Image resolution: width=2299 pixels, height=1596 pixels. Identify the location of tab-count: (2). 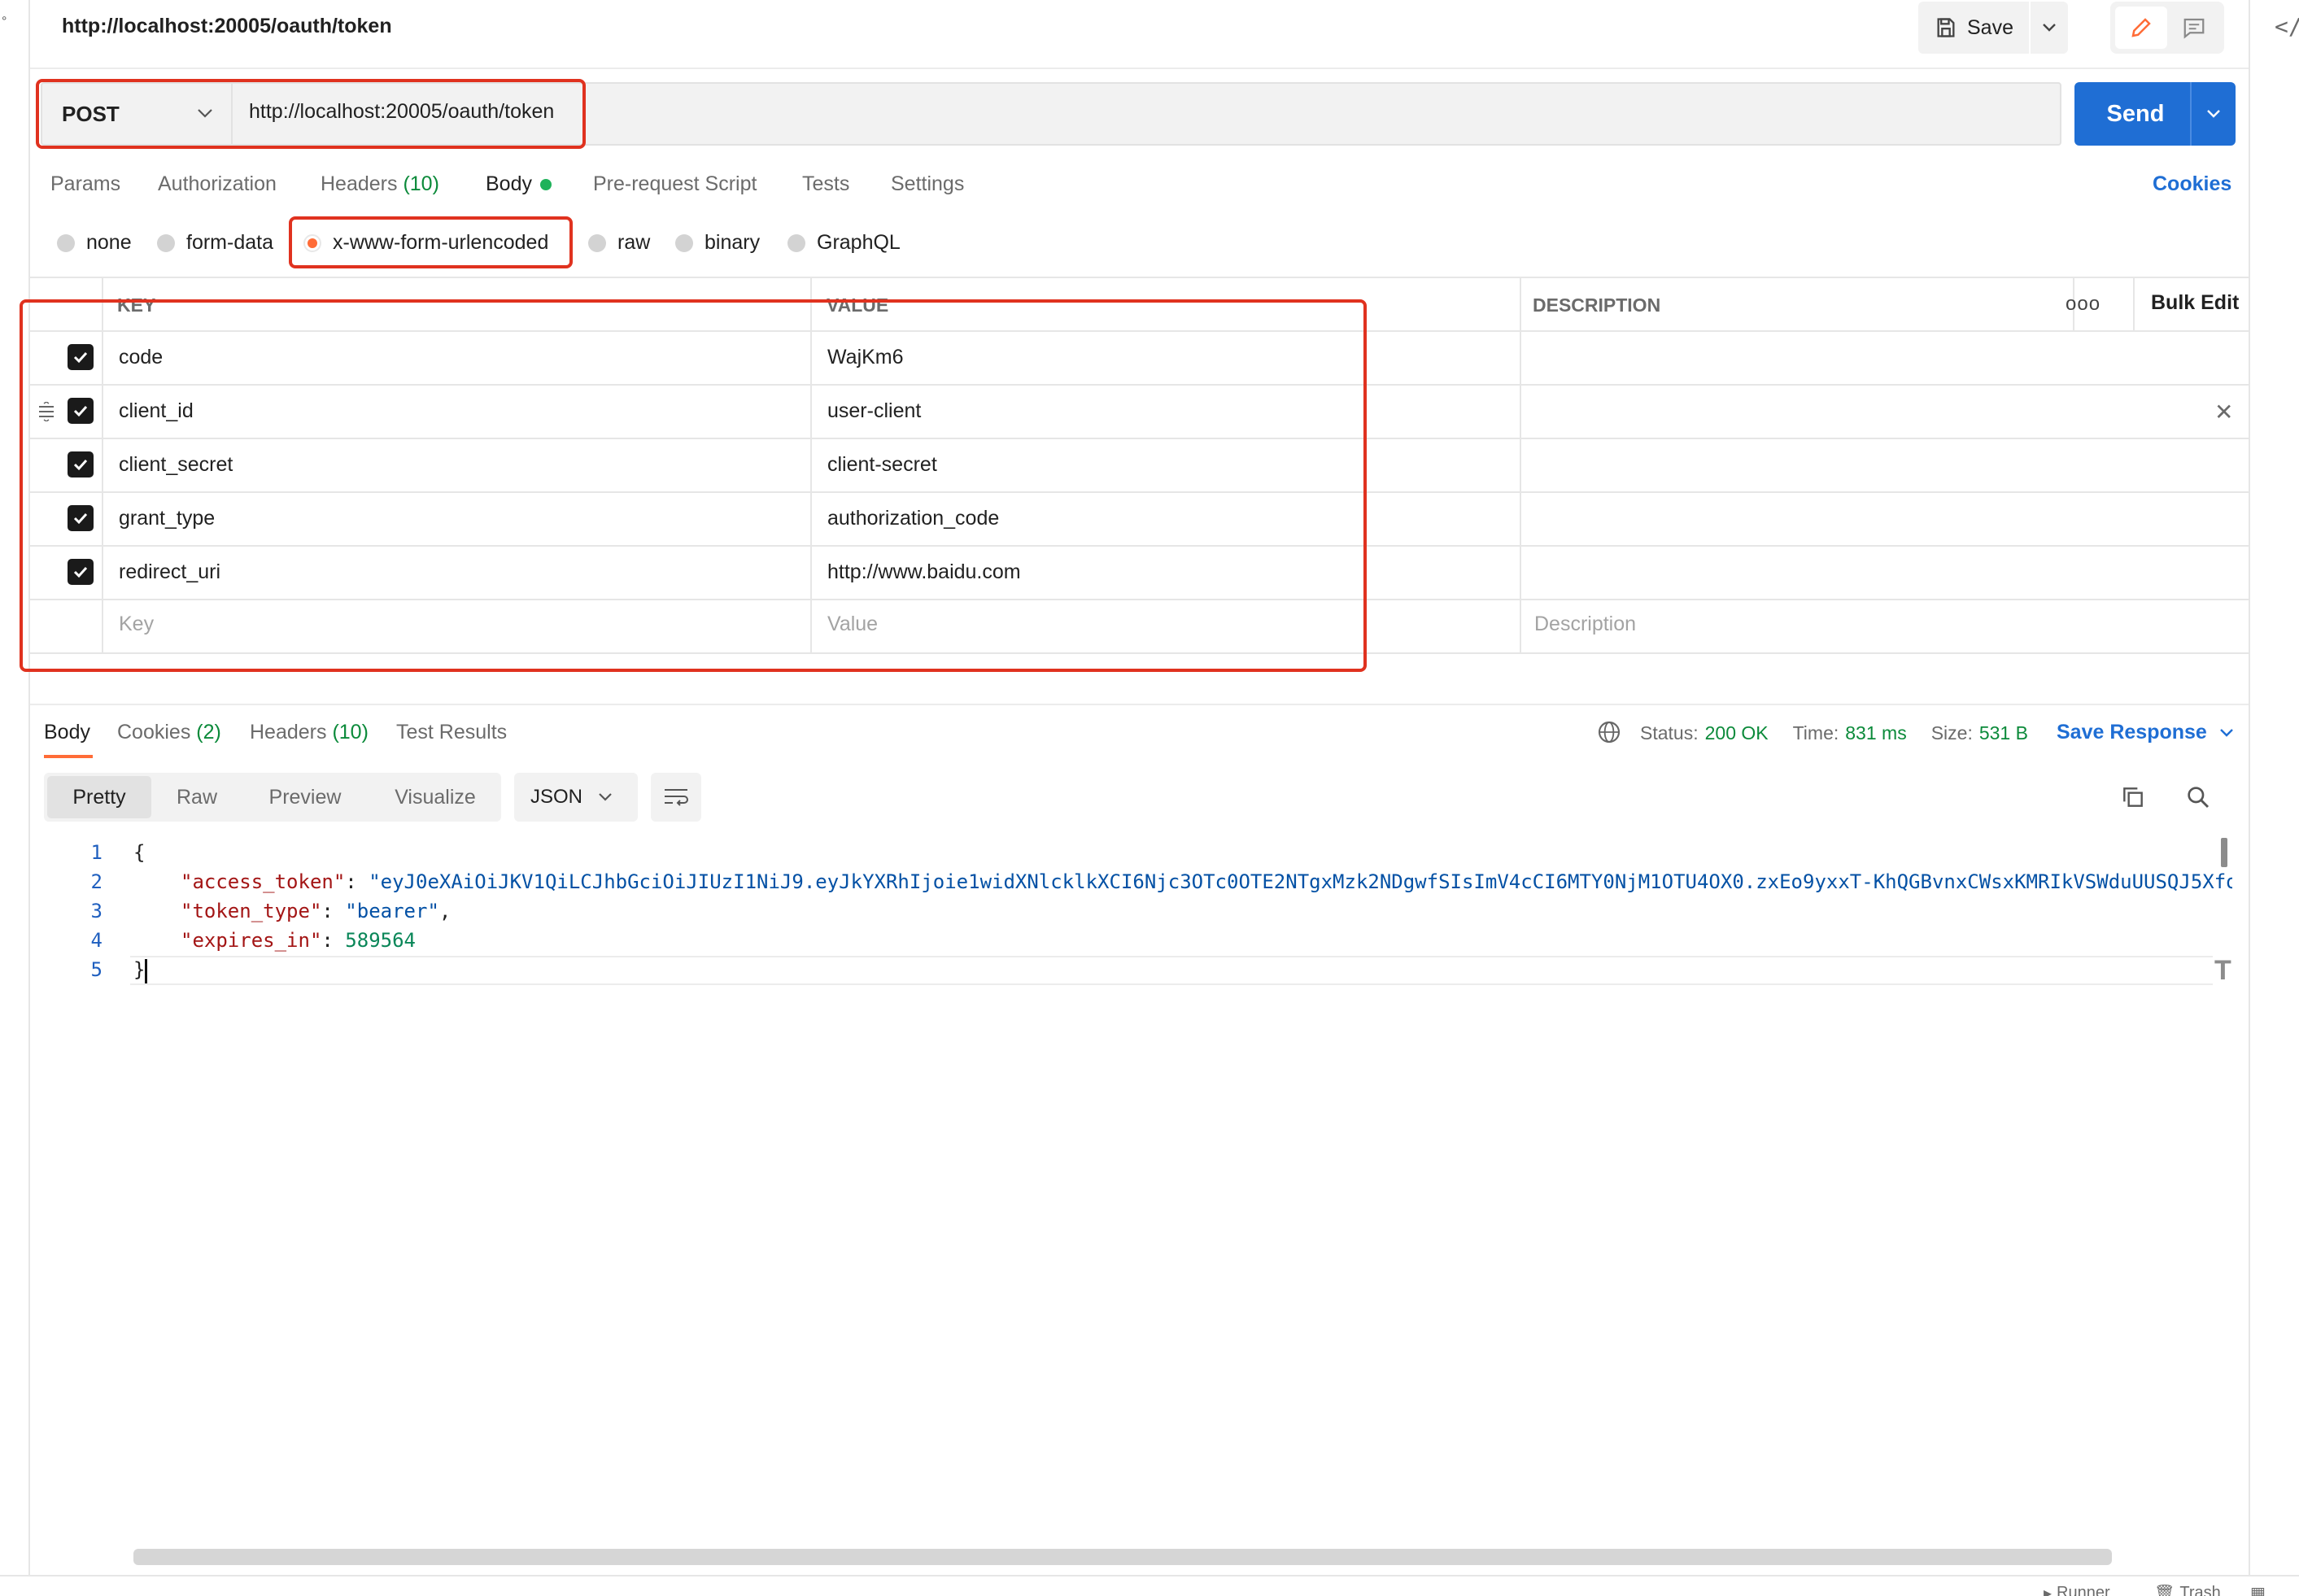
(208, 732).